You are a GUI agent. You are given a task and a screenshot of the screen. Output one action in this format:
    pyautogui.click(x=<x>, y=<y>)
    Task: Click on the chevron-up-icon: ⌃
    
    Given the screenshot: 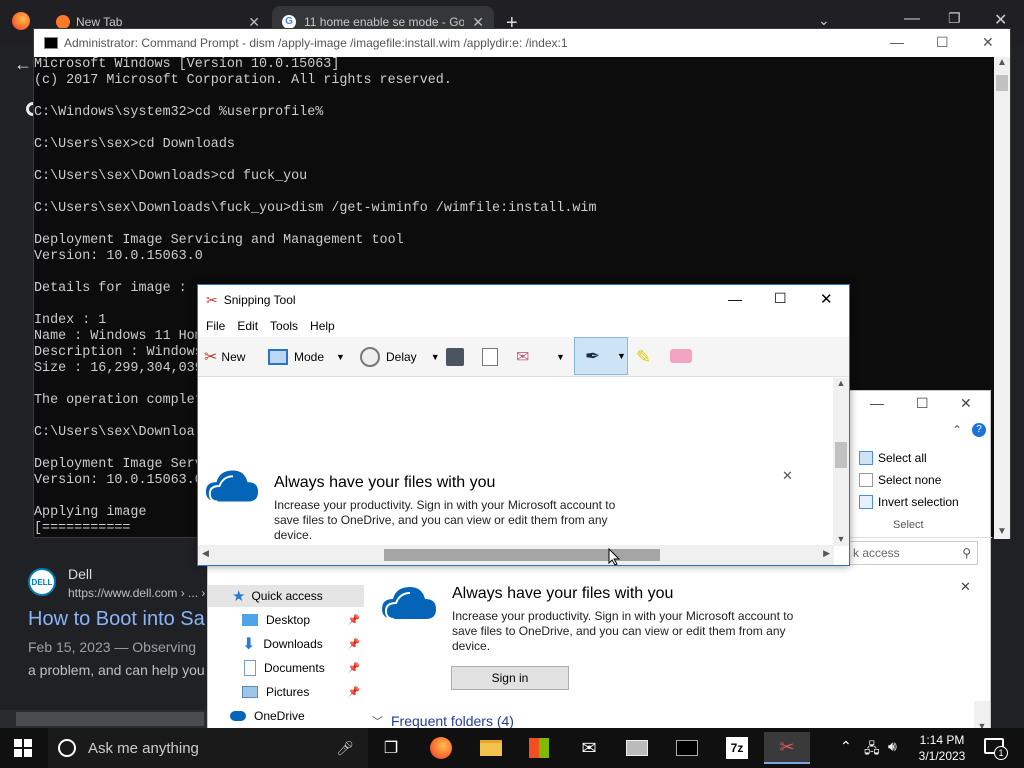 What is the action you would take?
    pyautogui.click(x=846, y=746)
    